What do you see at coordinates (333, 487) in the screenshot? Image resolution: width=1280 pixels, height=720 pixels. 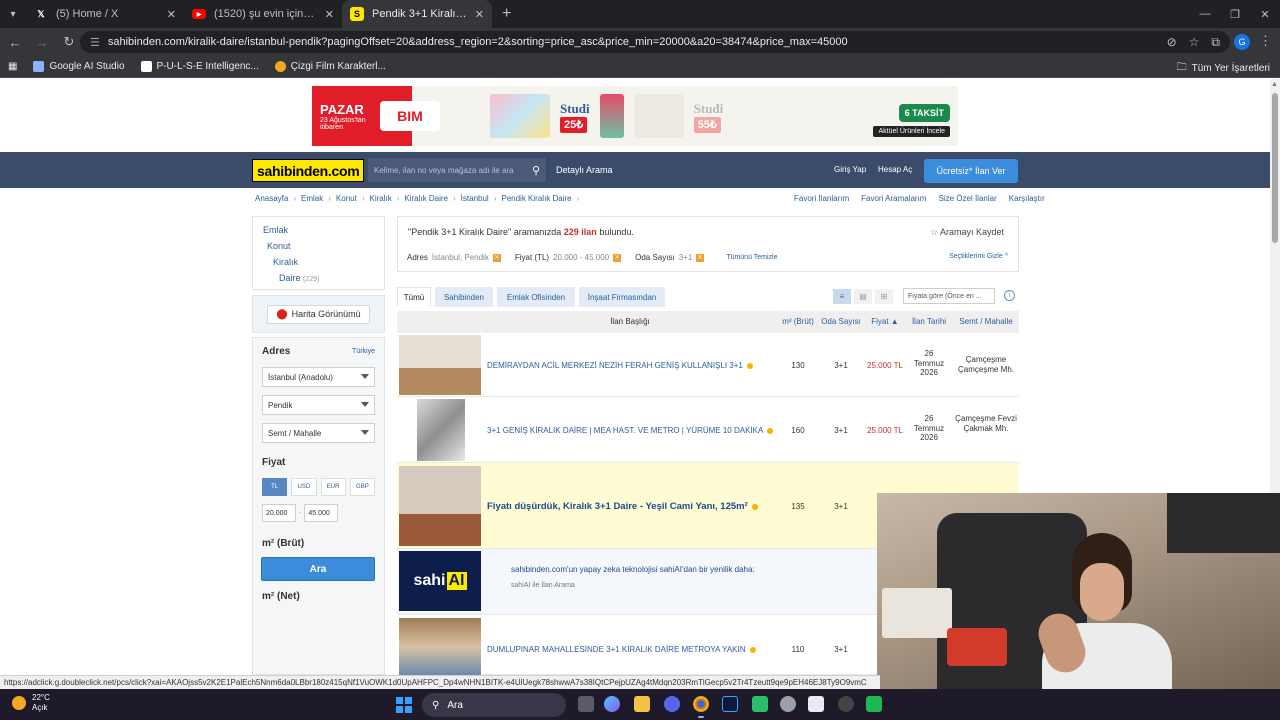 I see `currency-eur: EUR` at bounding box center [333, 487].